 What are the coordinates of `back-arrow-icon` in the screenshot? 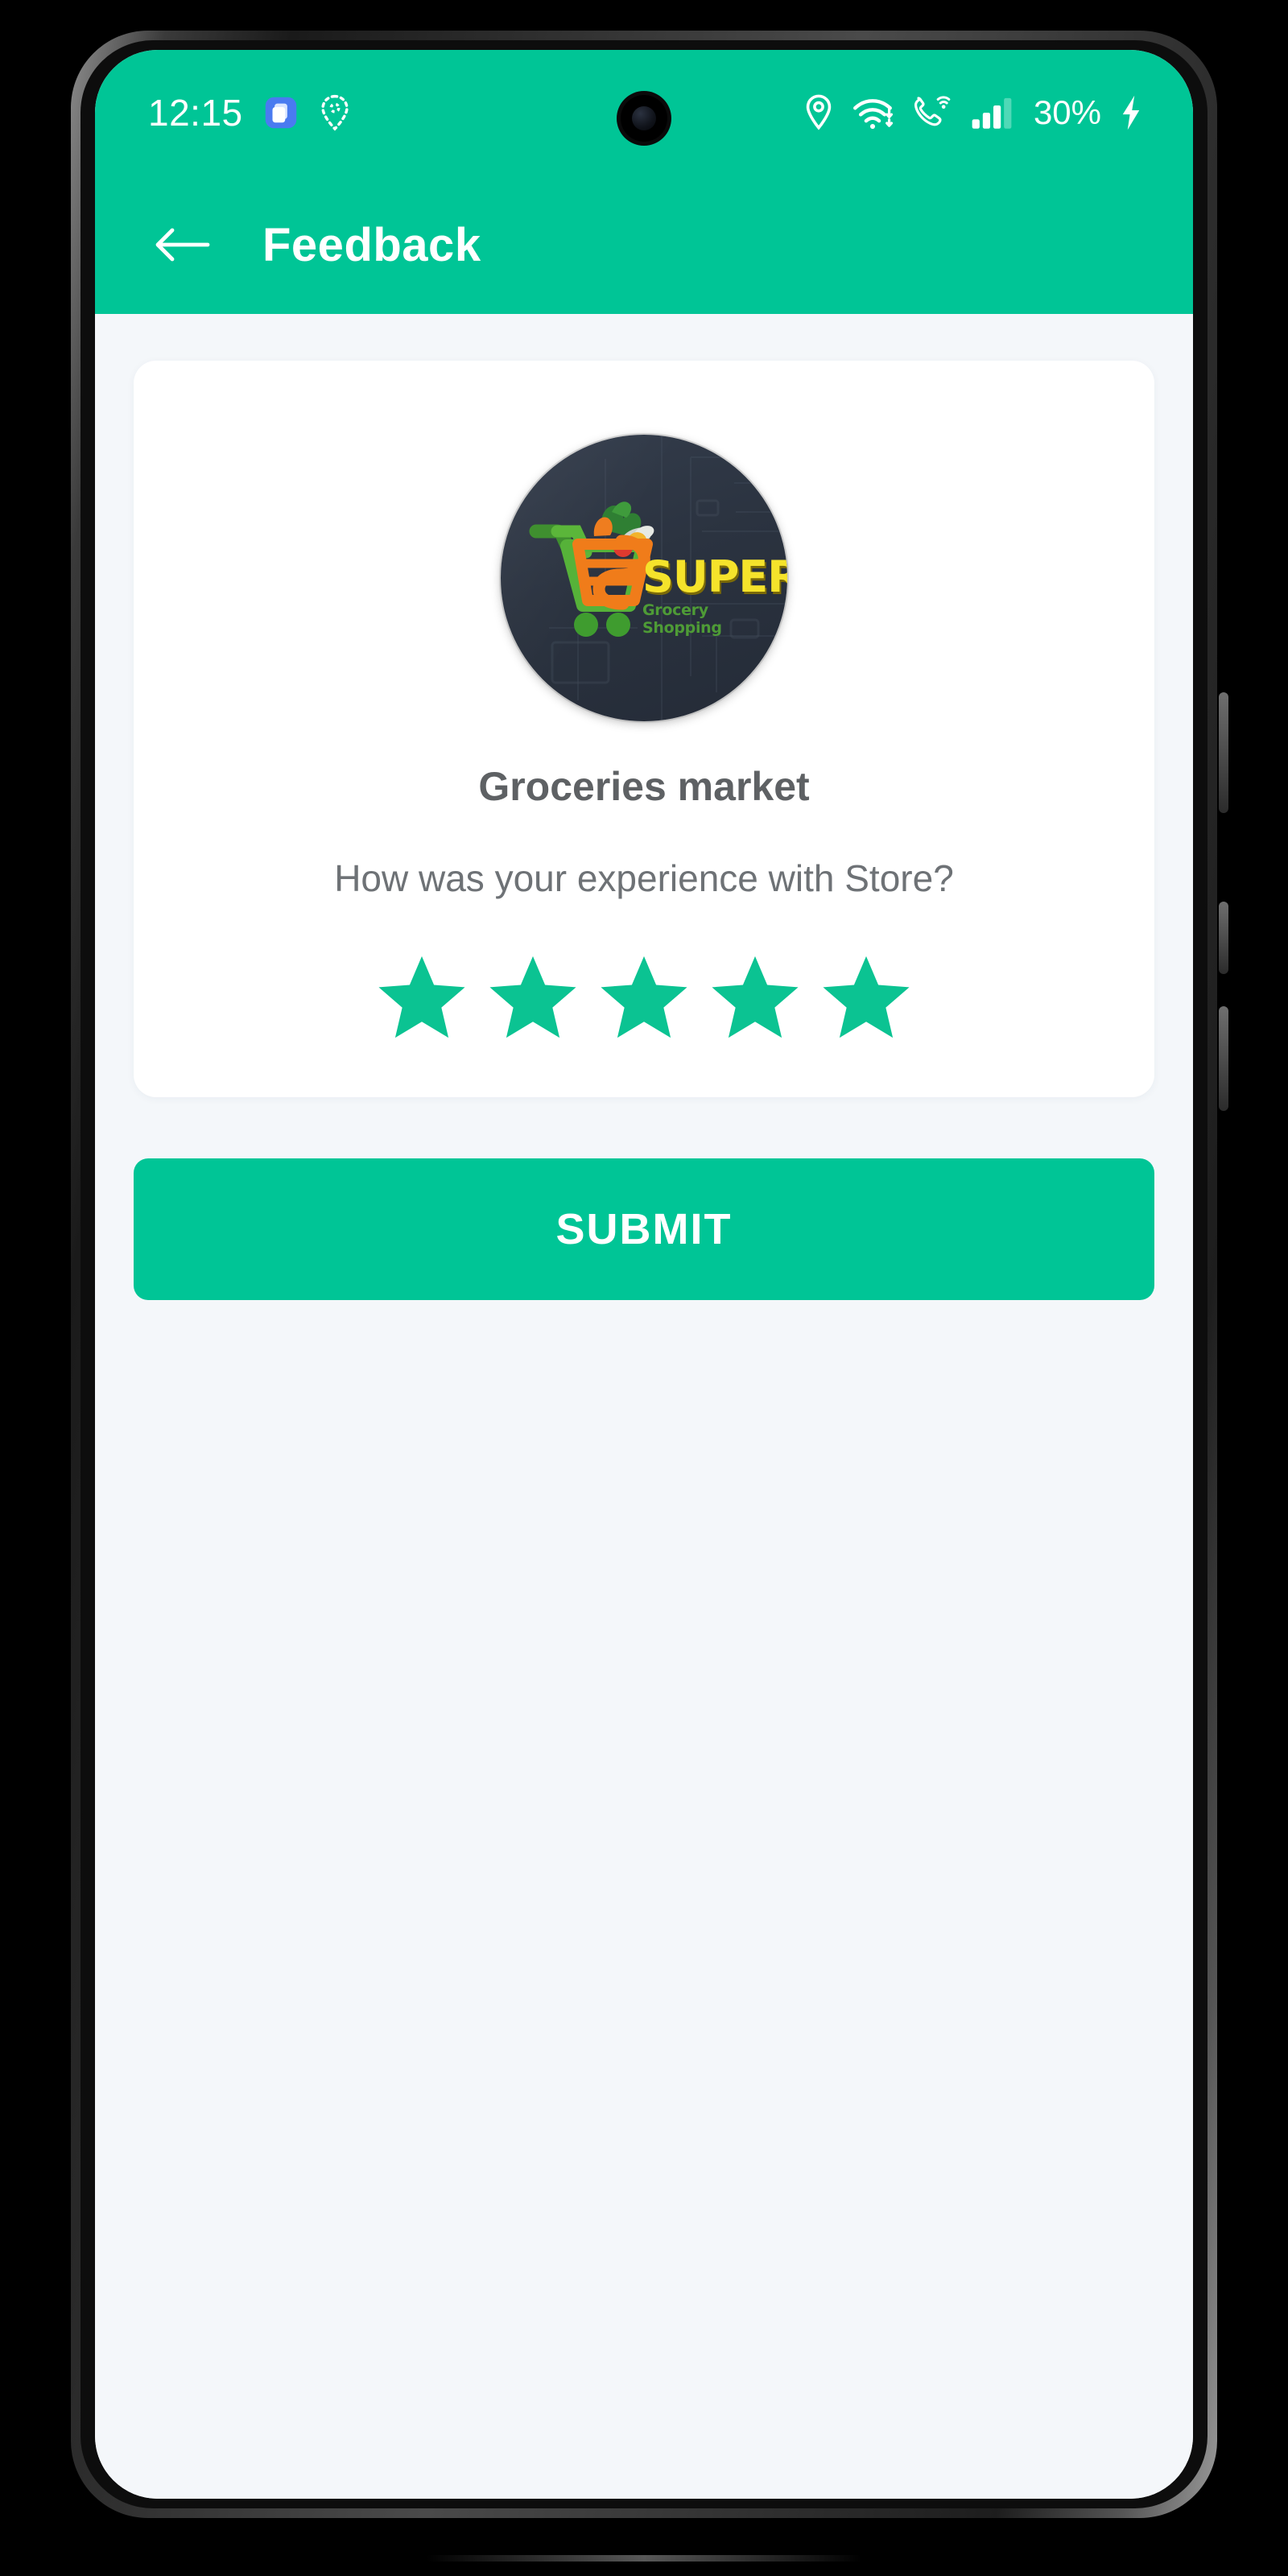 It's located at (182, 244).